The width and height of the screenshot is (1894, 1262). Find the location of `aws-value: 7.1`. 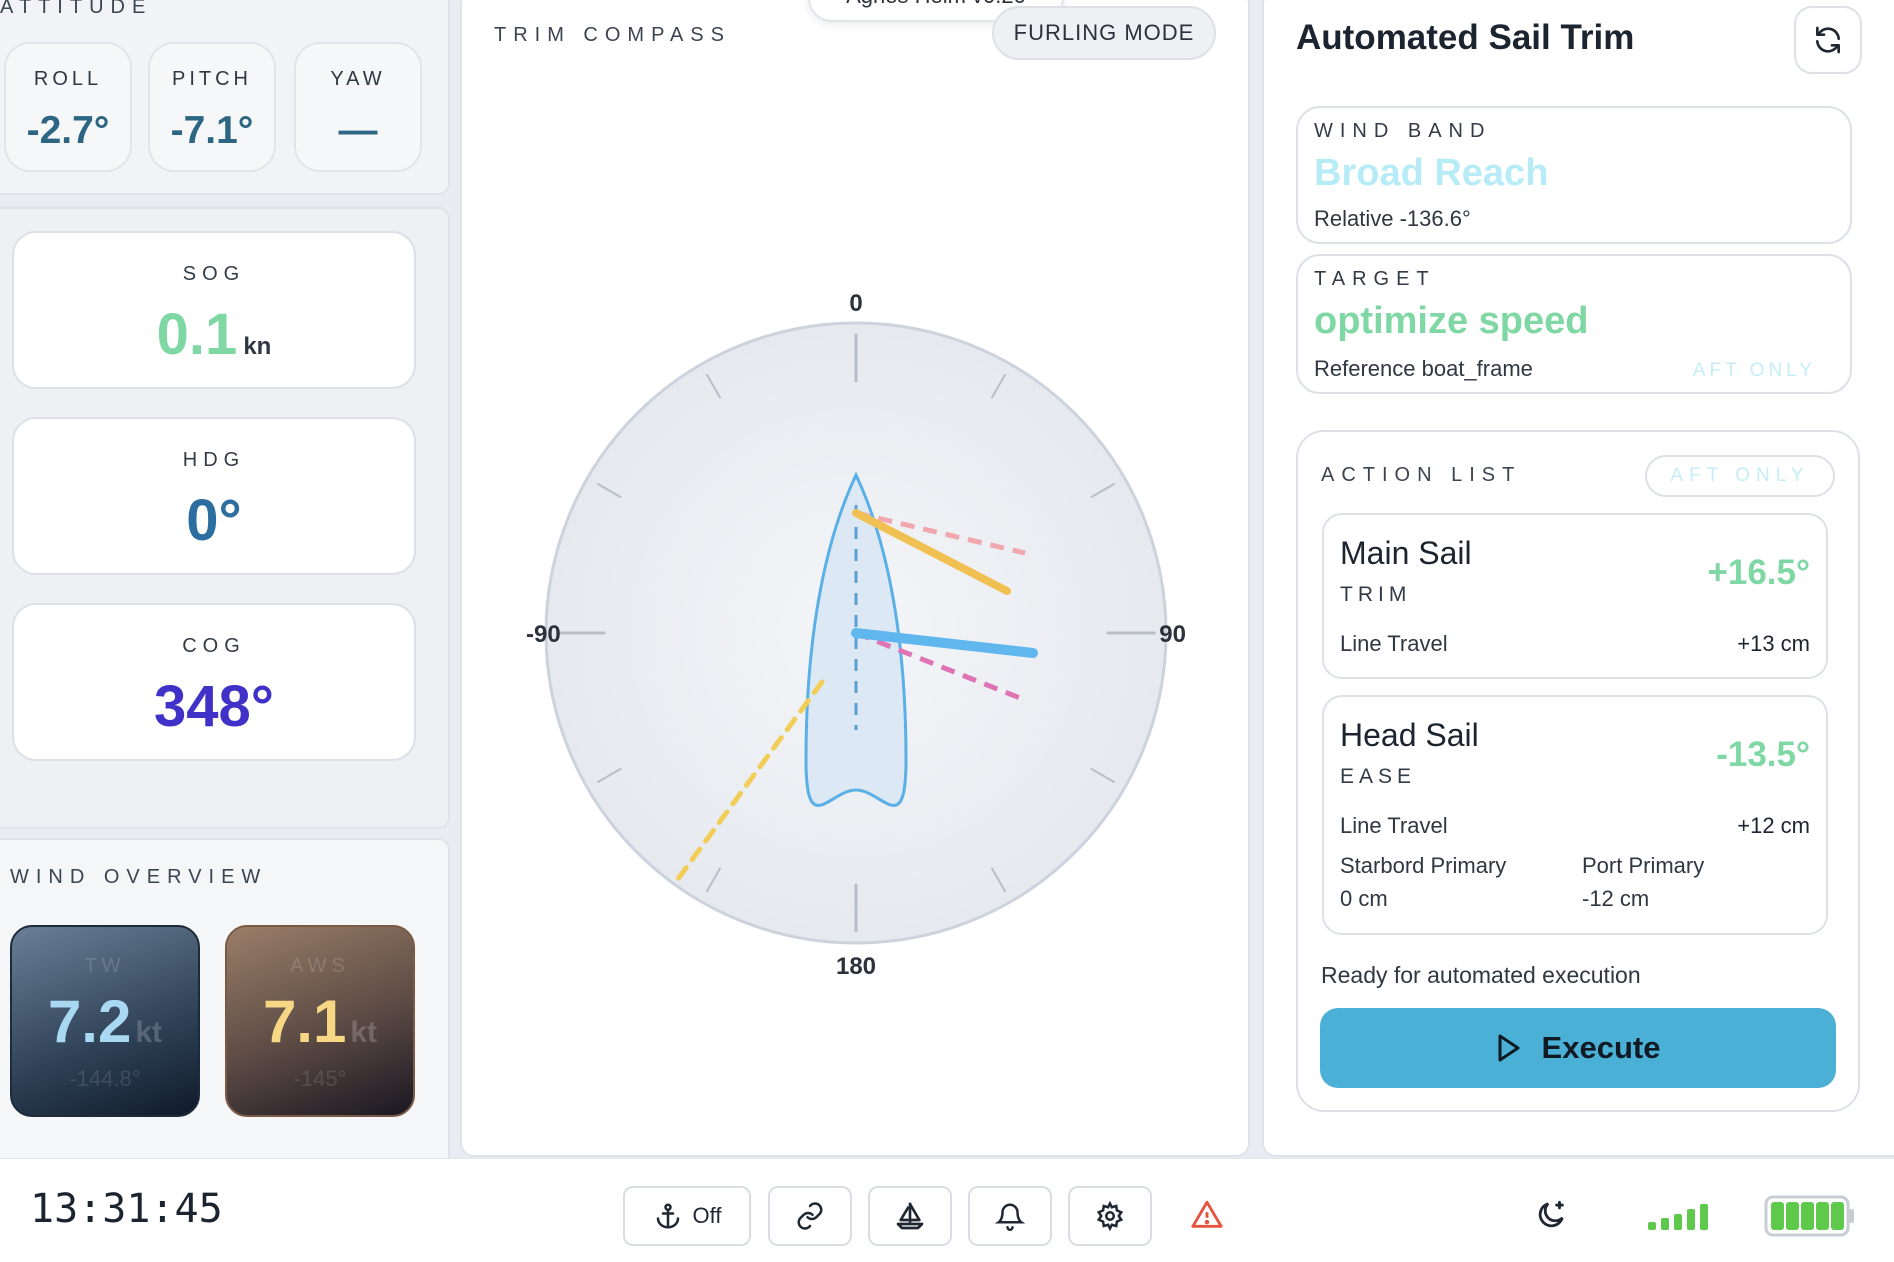

aws-value: 7.1 is located at coordinates (304, 1021).